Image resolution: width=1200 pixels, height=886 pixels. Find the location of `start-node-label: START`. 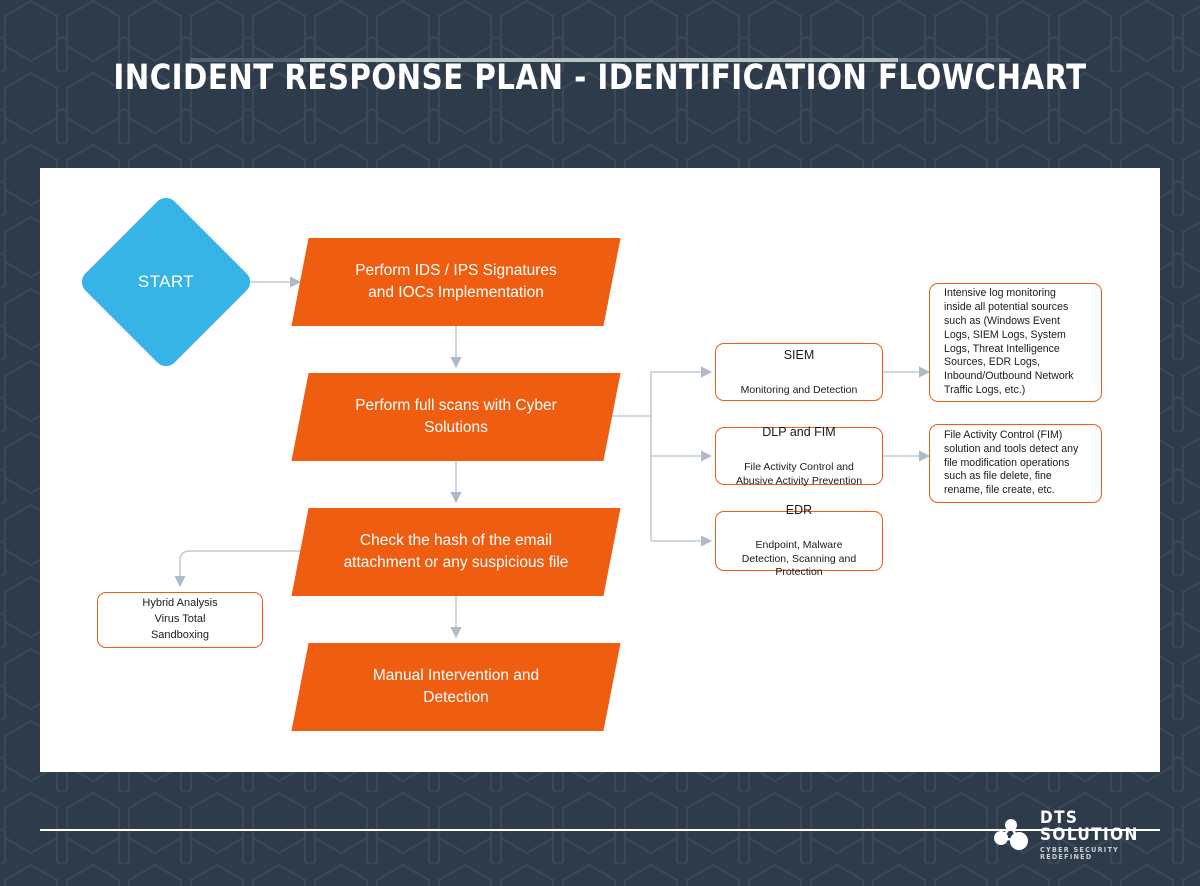

start-node-label: START is located at coordinates (166, 281).